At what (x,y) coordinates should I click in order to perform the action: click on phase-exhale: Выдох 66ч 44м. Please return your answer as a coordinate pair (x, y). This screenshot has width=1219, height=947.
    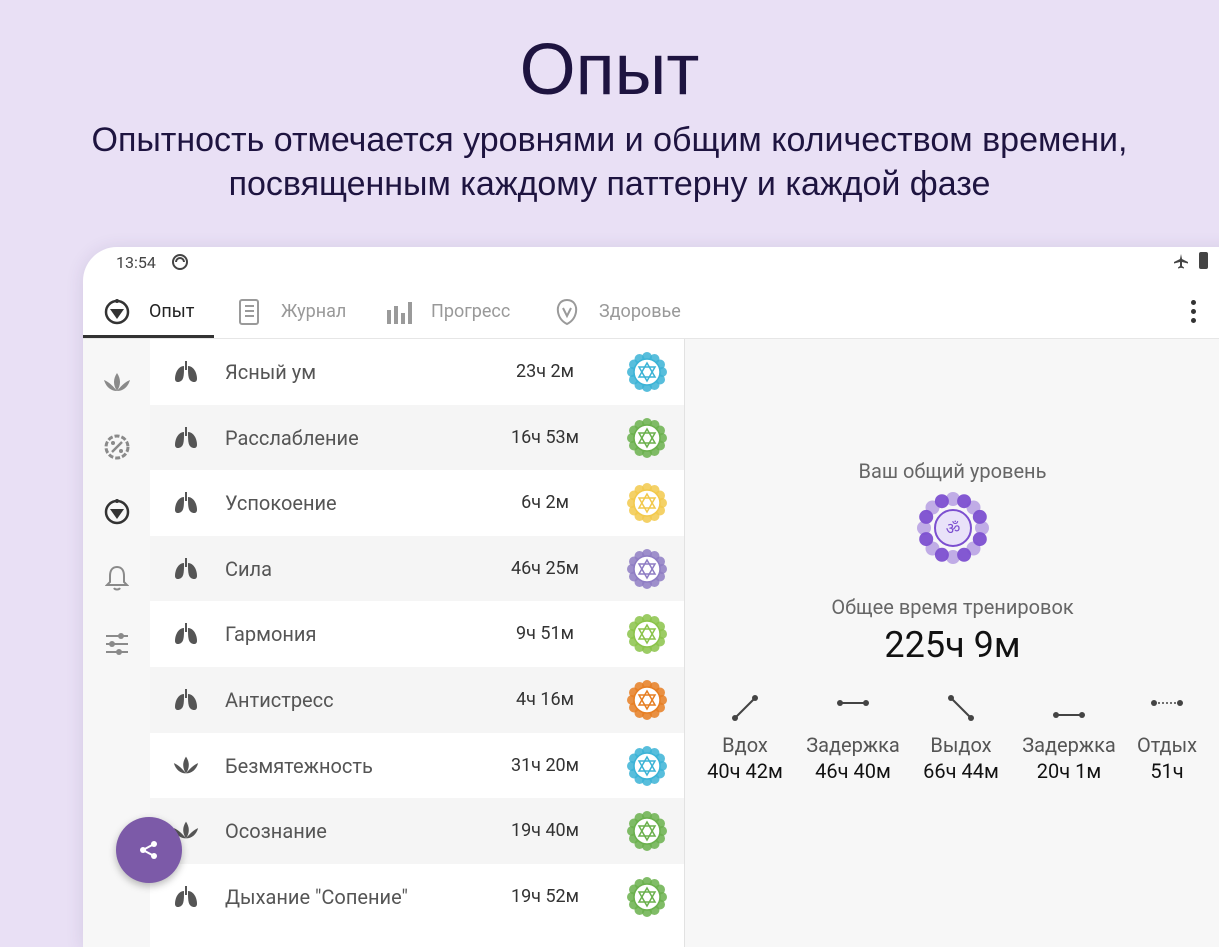
    Looking at the image, I should click on (961, 737).